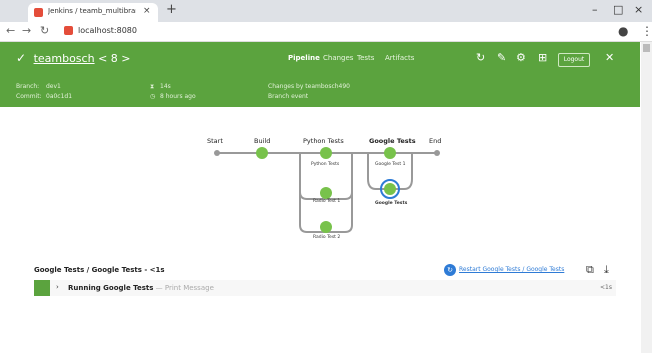  Describe the element at coordinates (606, 270) in the screenshot. I see `download-icon: ⤓` at that location.